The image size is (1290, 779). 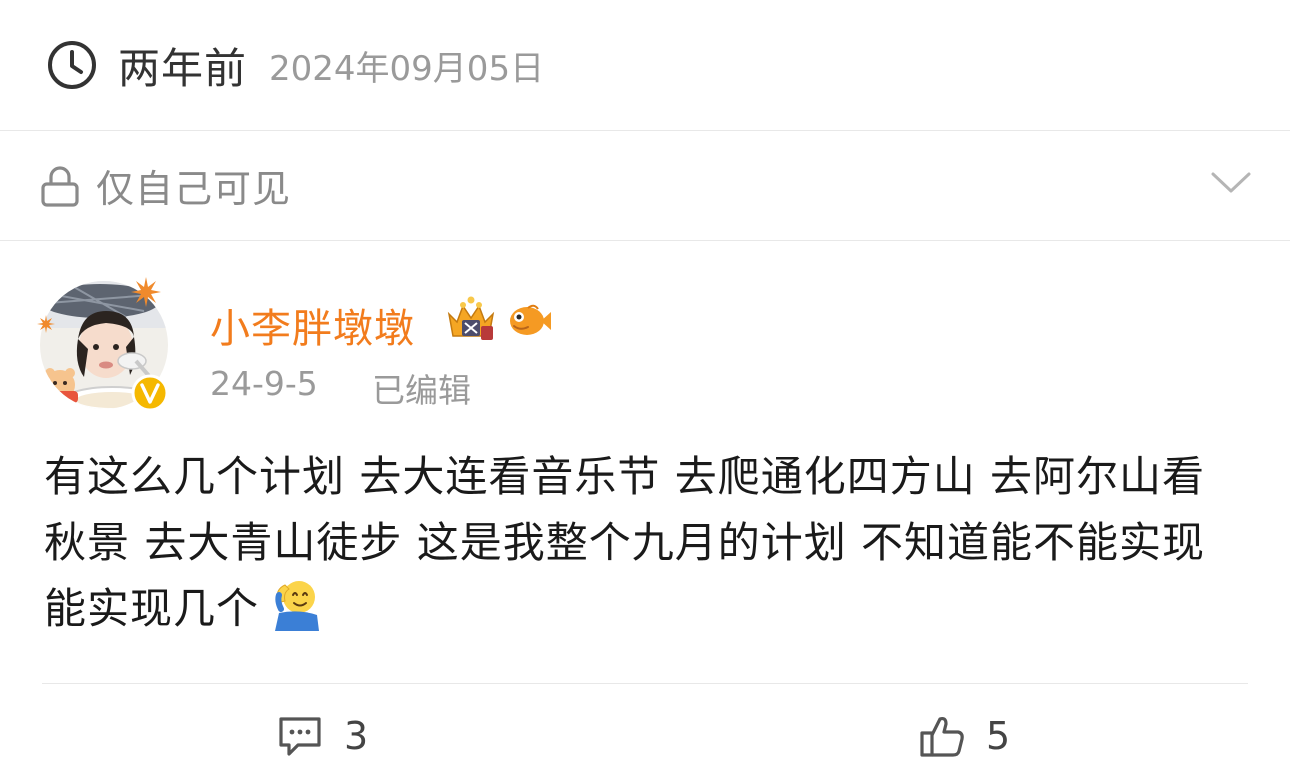 What do you see at coordinates (471, 320) in the screenshot?
I see `crown-badge-icon` at bounding box center [471, 320].